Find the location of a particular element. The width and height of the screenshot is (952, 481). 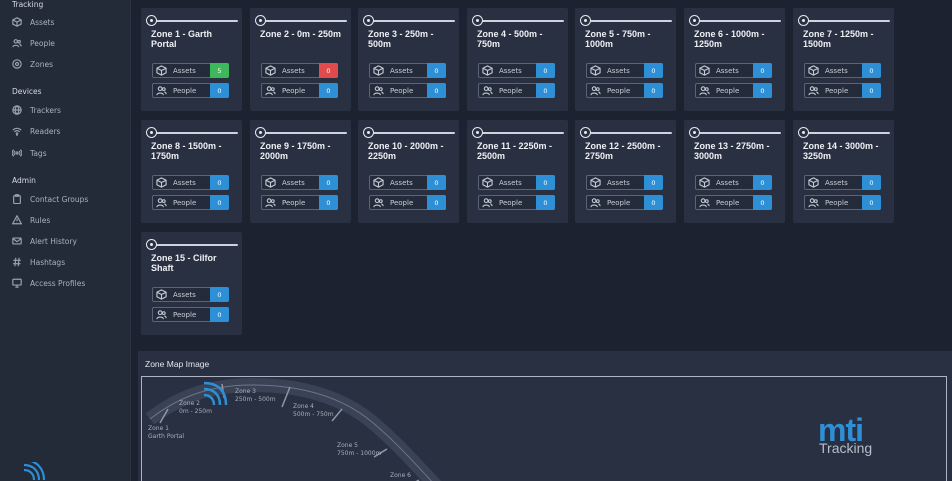

sidebar-item-label: Zones is located at coordinates (42, 64).